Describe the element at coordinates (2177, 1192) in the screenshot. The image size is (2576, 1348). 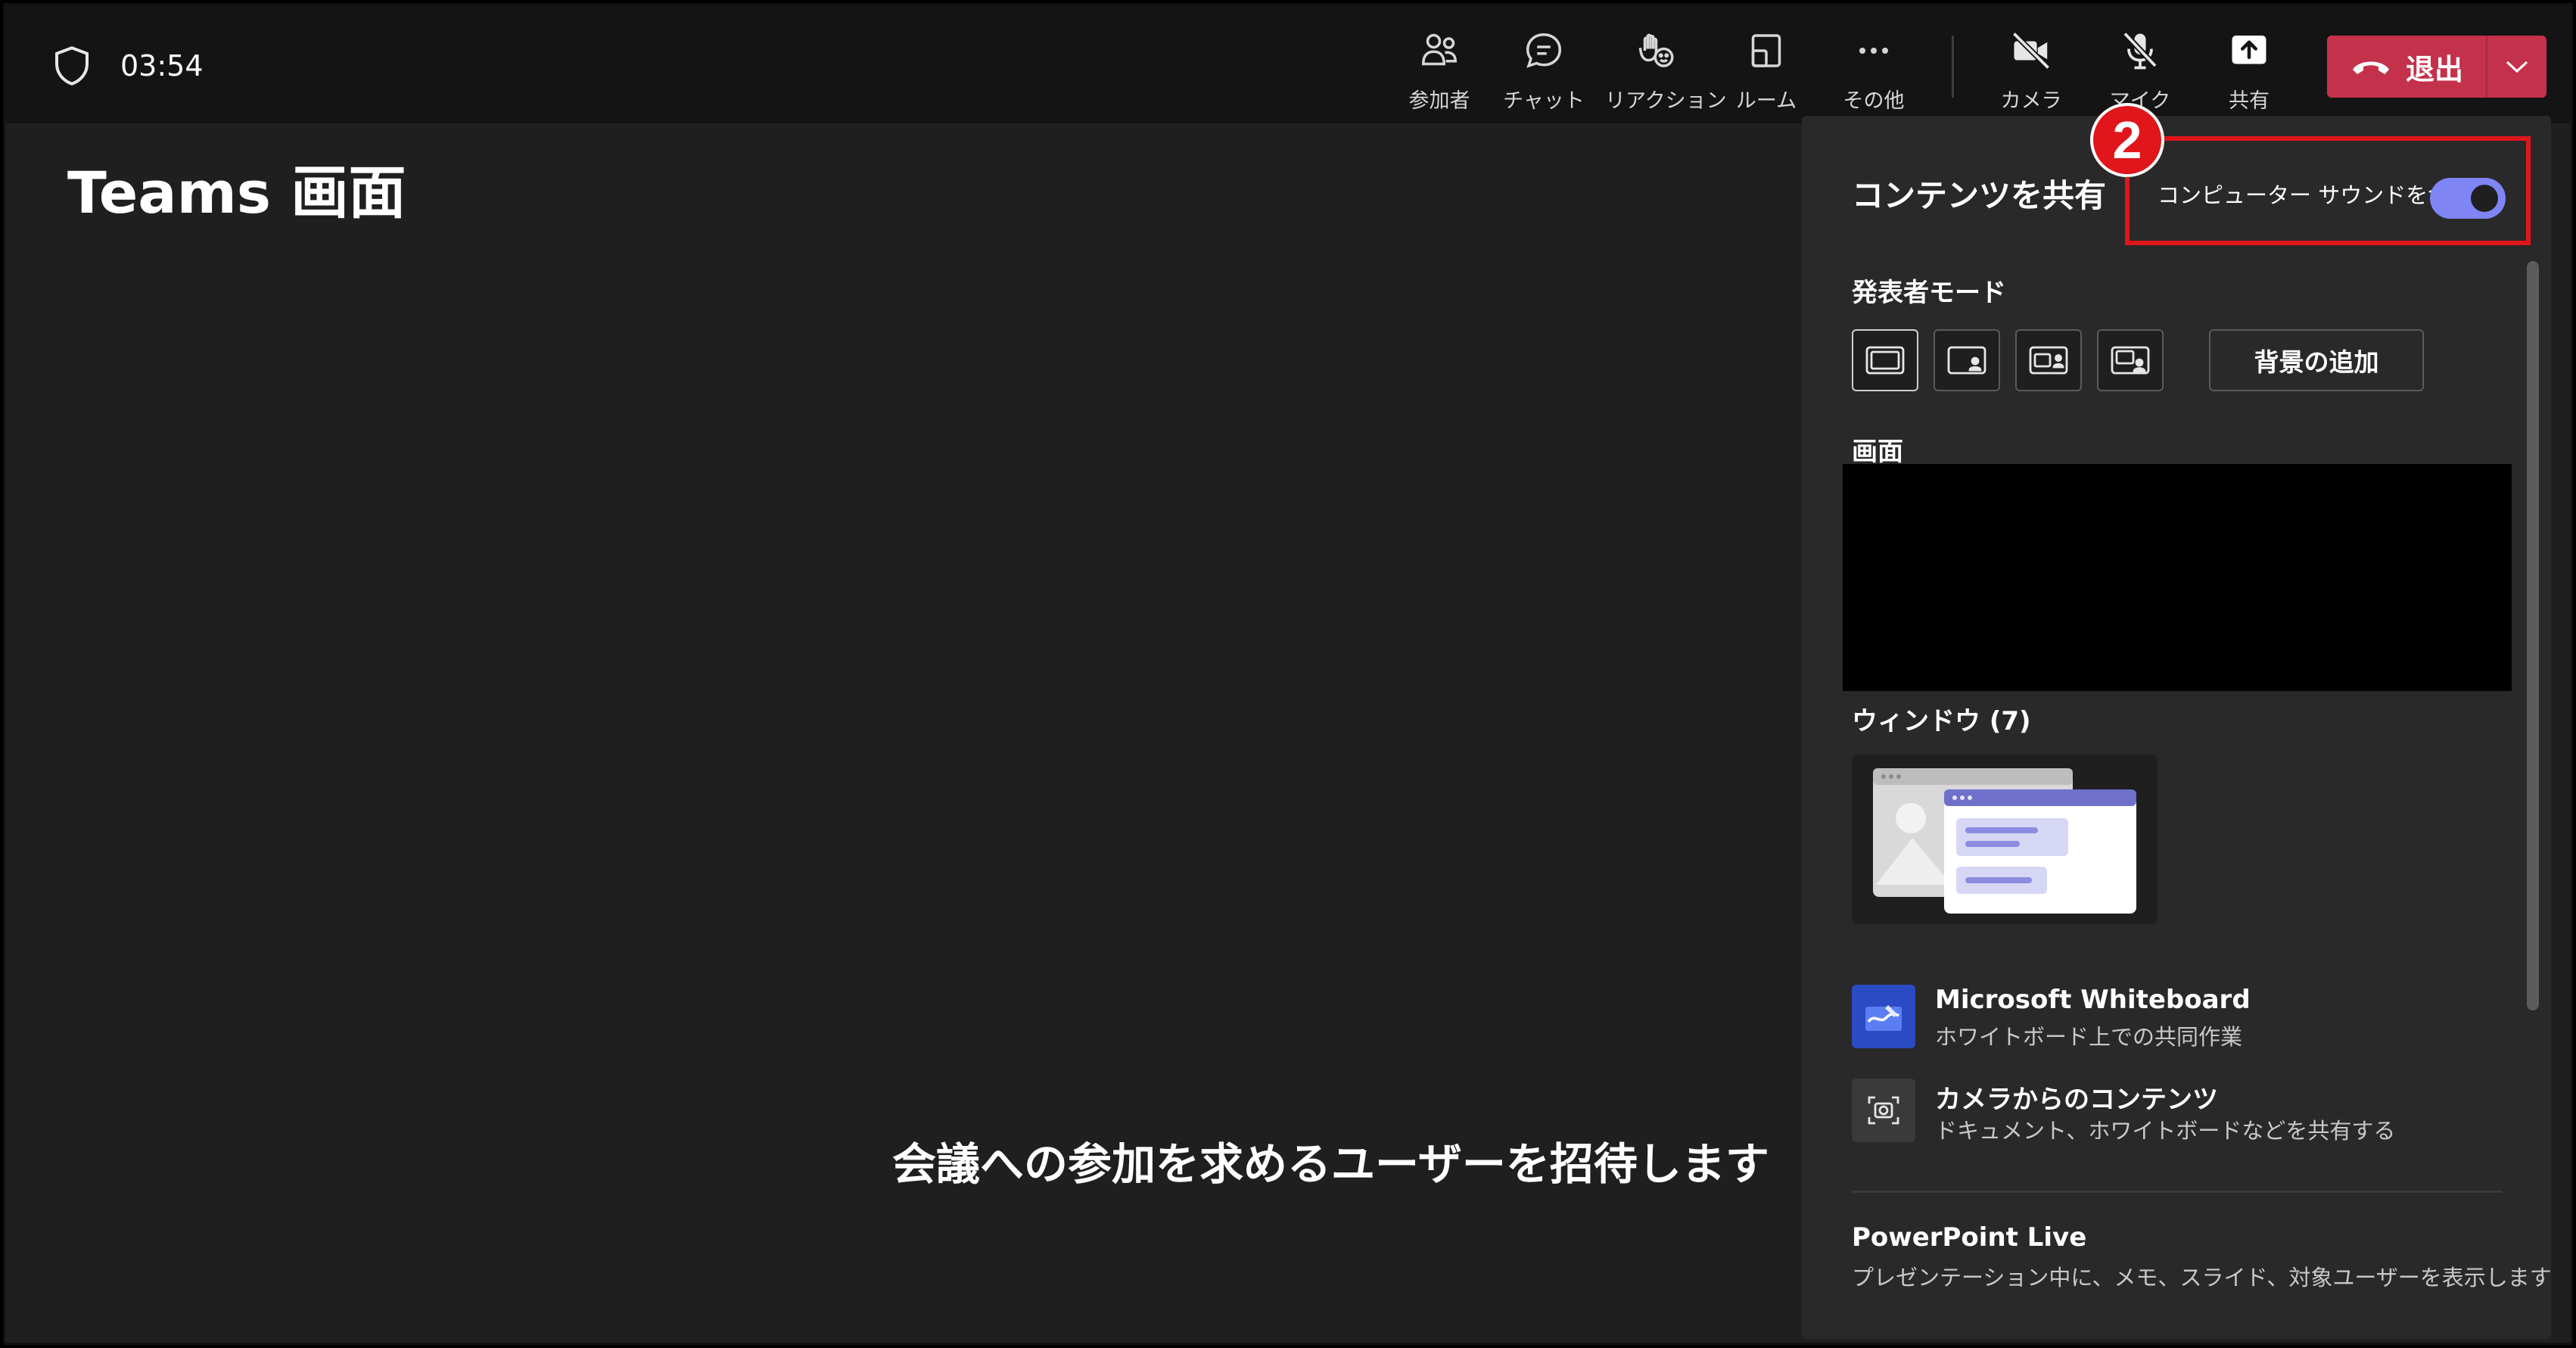
I see `section-divider` at that location.